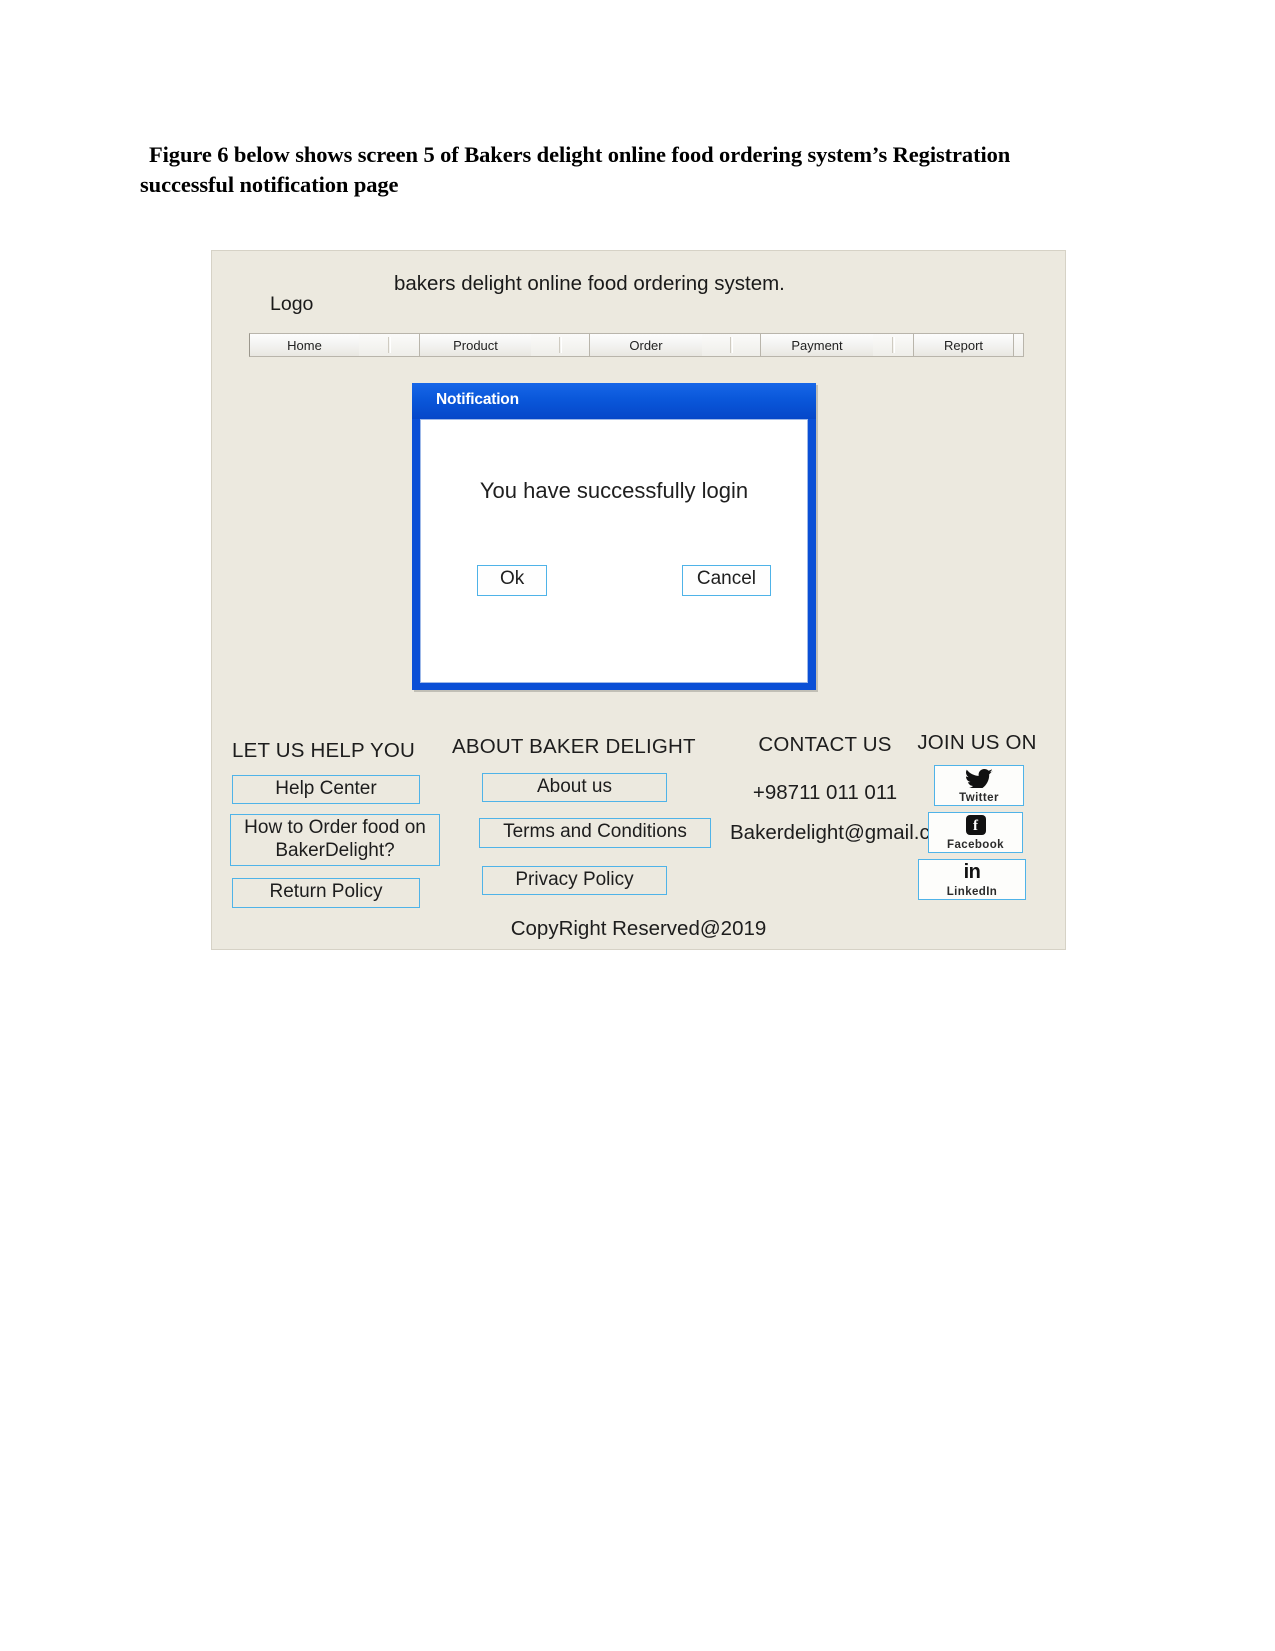 This screenshot has width=1275, height=1651. What do you see at coordinates (977, 742) in the screenshot?
I see `footer-heading-social: JOIN US ON` at bounding box center [977, 742].